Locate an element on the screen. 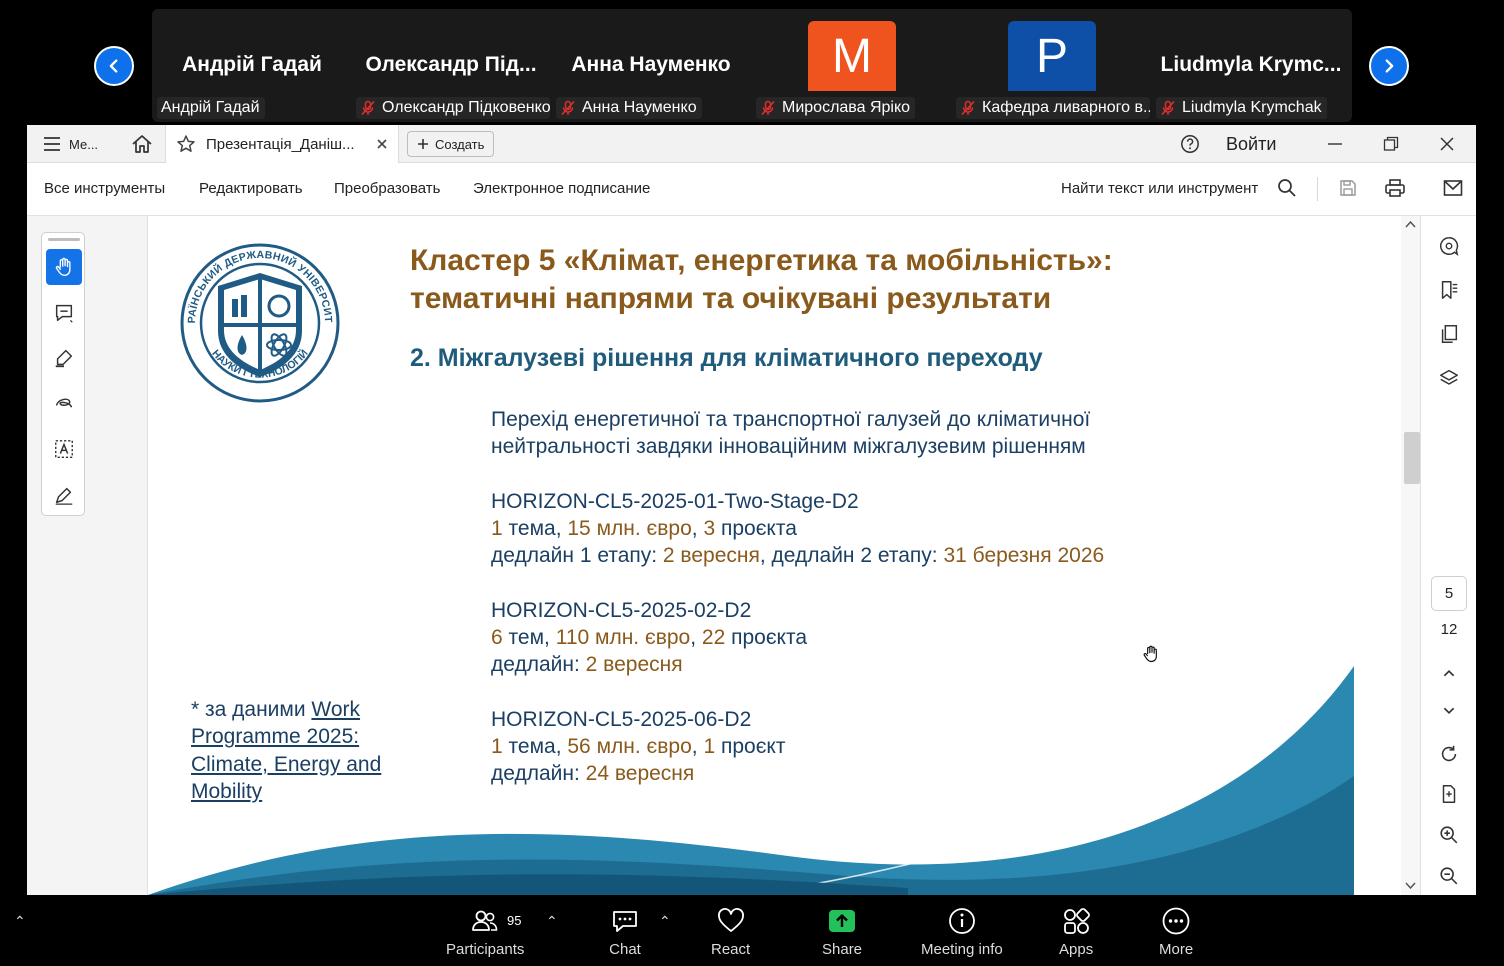 This screenshot has width=1504, height=966. chat-button: Chat is located at coordinates (625, 931).